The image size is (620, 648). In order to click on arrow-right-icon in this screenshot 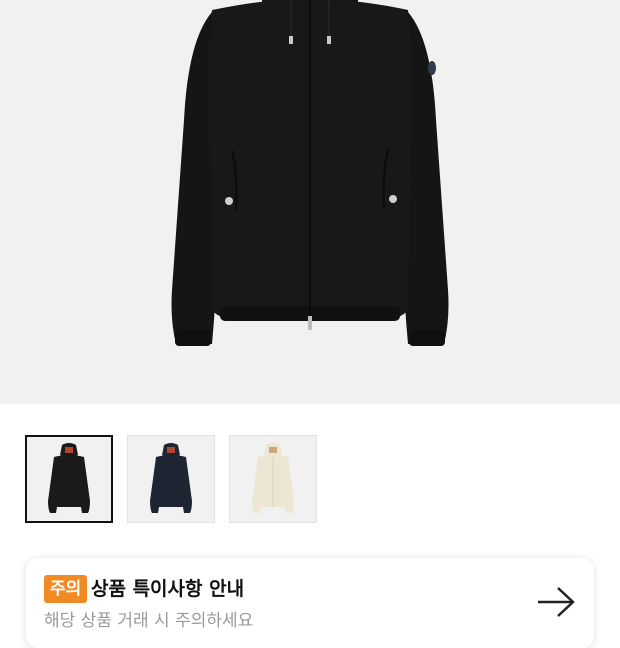, I will do `click(556, 602)`.